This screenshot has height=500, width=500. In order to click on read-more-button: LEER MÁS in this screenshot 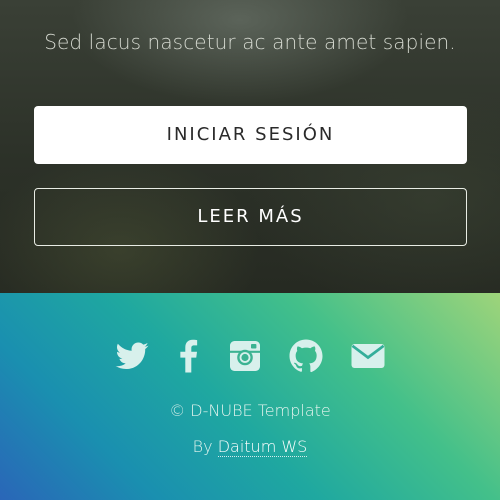, I will do `click(250, 217)`.